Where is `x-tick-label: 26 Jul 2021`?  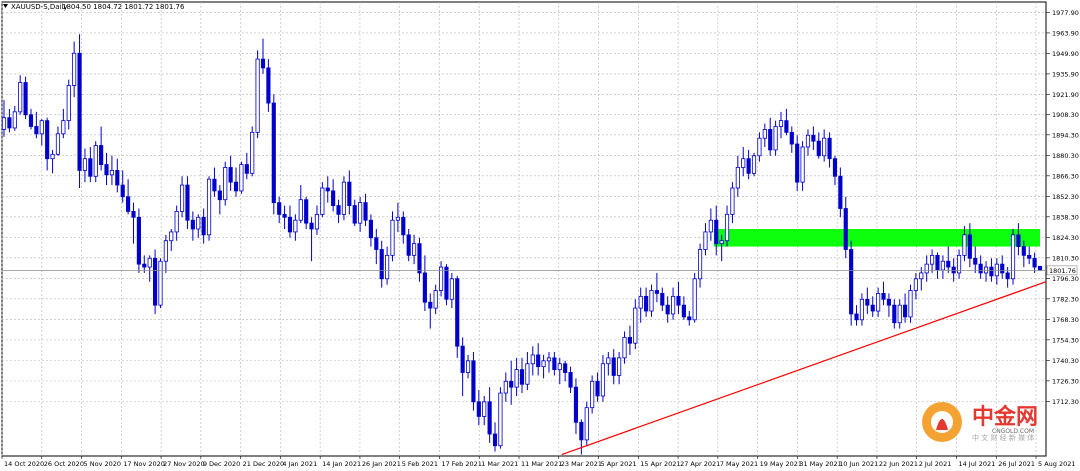 x-tick-label: 26 Jul 2021 is located at coordinates (1016, 464).